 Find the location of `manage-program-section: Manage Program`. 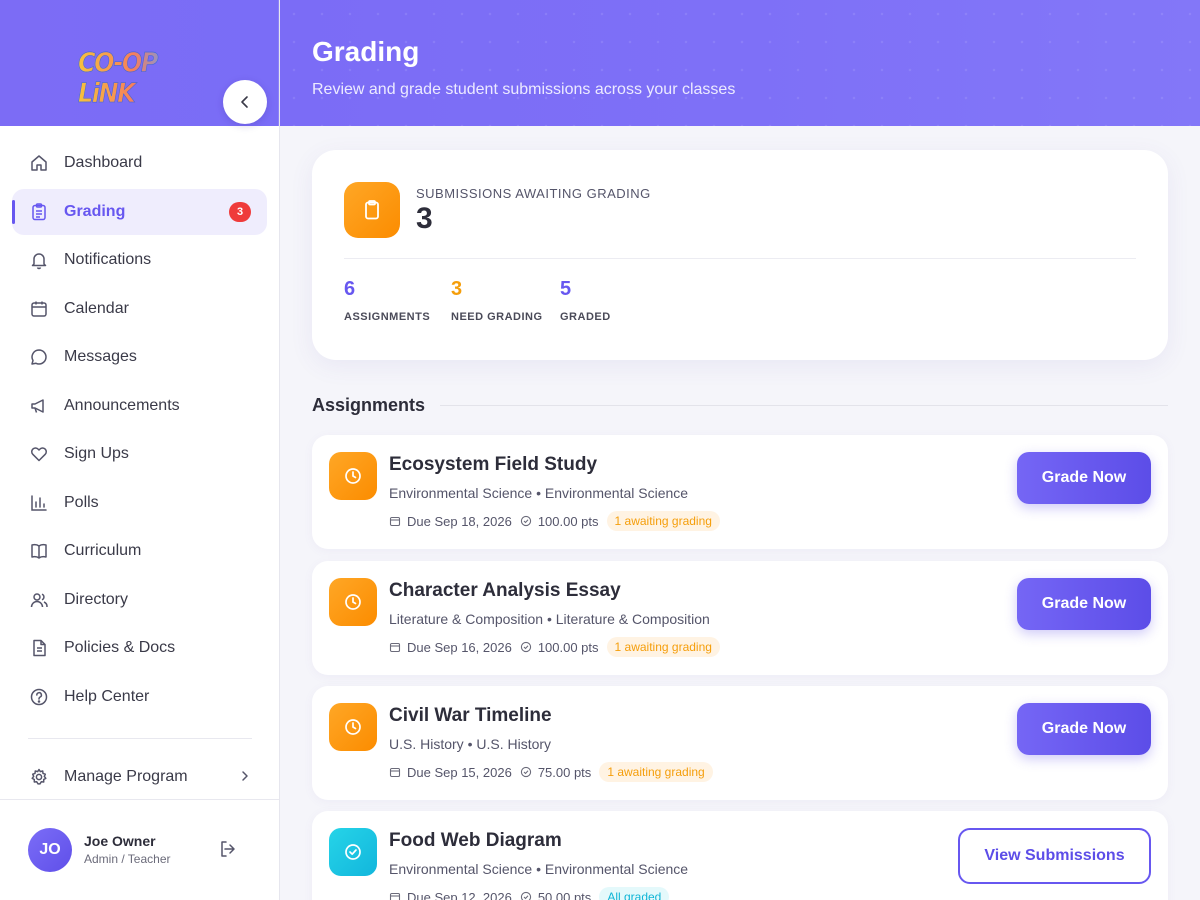

manage-program-section: Manage Program is located at coordinates (139, 778).